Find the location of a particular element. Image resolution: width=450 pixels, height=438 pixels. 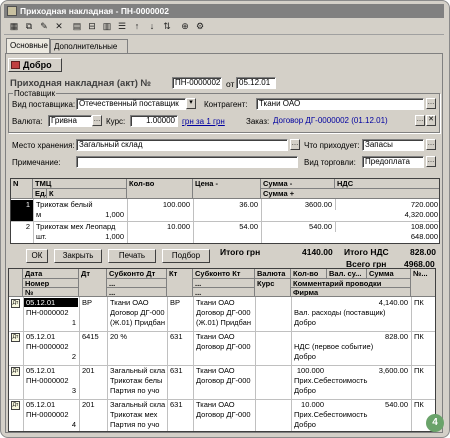

col-comment: Комментарий проводки is located at coordinates (351, 283).